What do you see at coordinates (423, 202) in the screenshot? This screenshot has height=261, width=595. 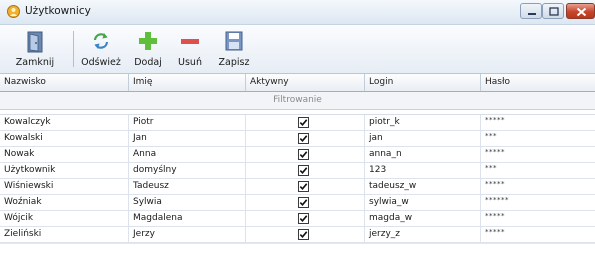 I see `cell-login: sylwia_w` at bounding box center [423, 202].